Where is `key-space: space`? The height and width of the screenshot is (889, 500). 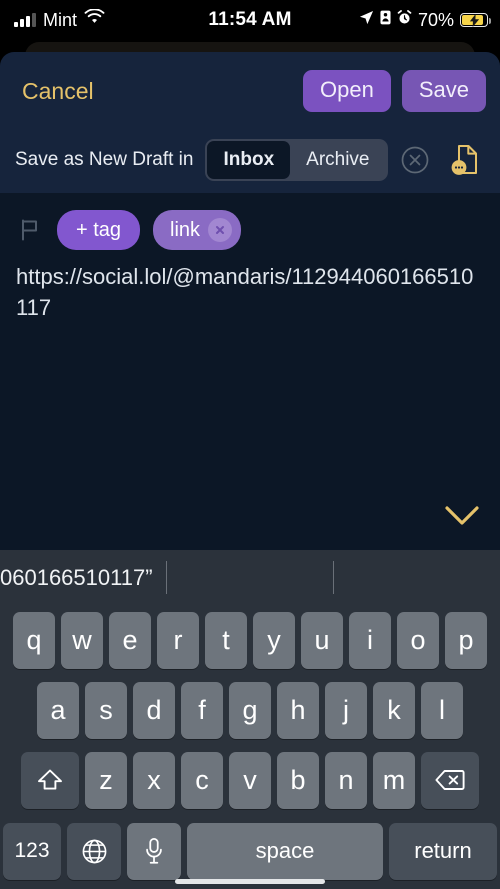
key-space: space is located at coordinates (285, 851).